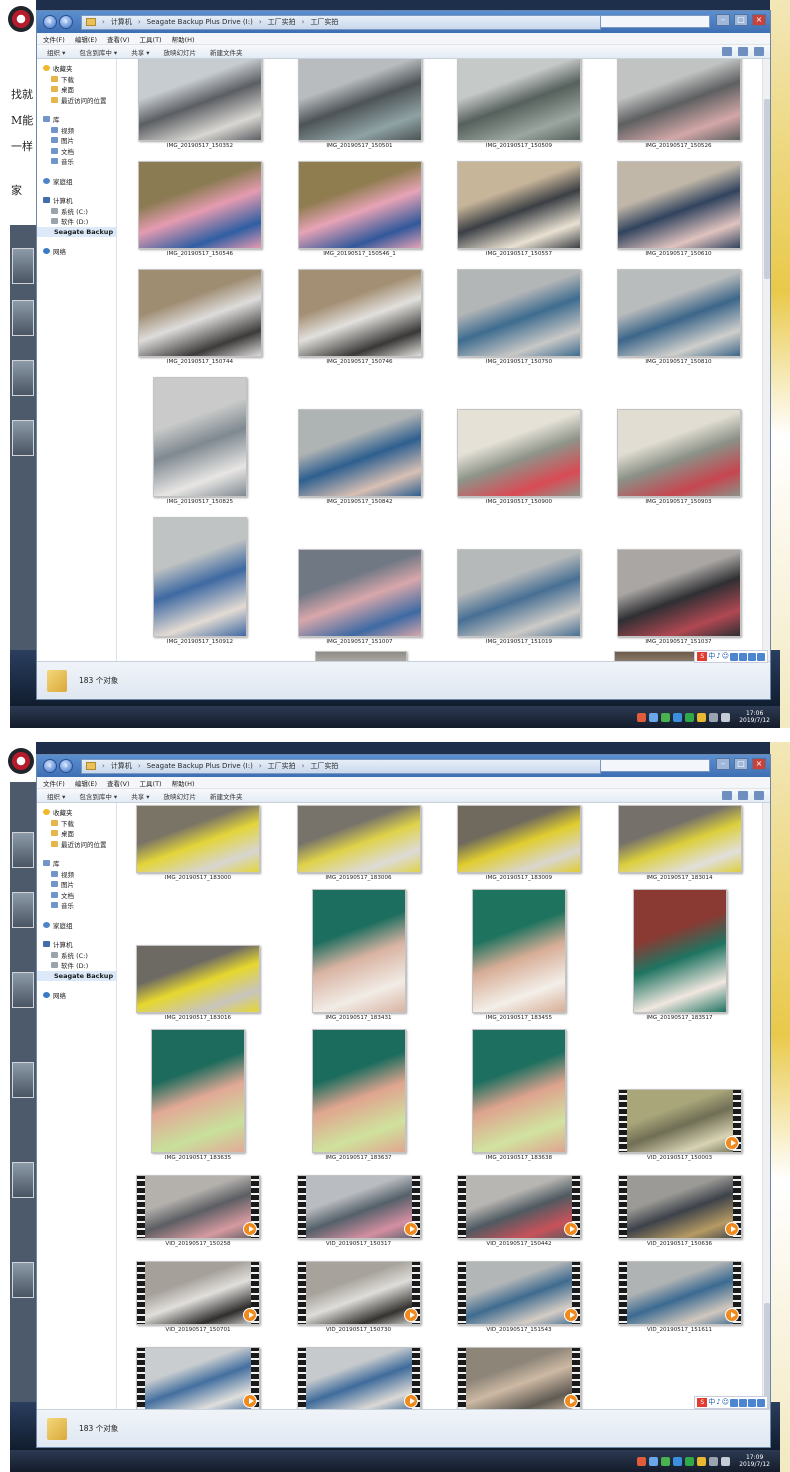 The width and height of the screenshot is (790, 1472). What do you see at coordinates (759, 51) in the screenshot?
I see `help-icon` at bounding box center [759, 51].